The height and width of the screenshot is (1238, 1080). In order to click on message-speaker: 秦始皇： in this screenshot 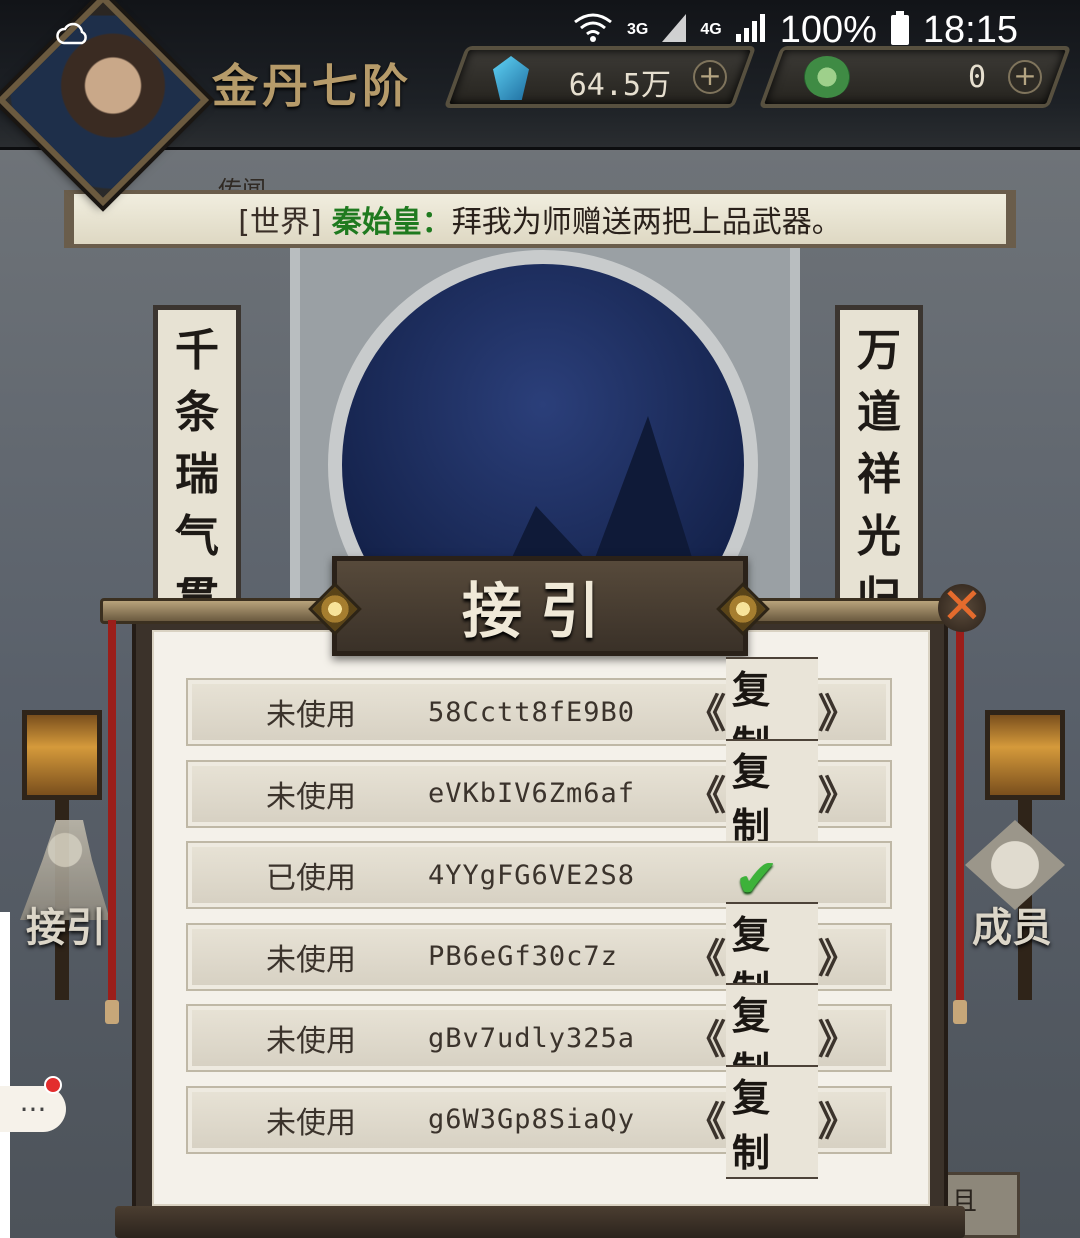, I will do `click(391, 222)`.